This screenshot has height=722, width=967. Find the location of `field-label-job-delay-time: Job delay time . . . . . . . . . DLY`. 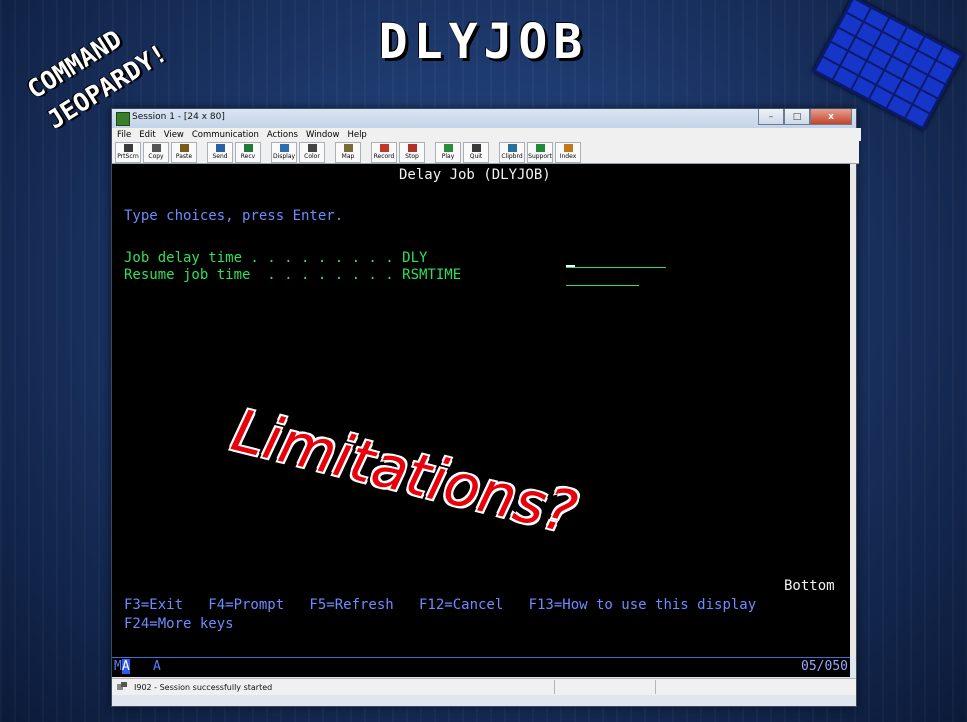

field-label-job-delay-time: Job delay time . . . . . . . . . DLY is located at coordinates (276, 258).